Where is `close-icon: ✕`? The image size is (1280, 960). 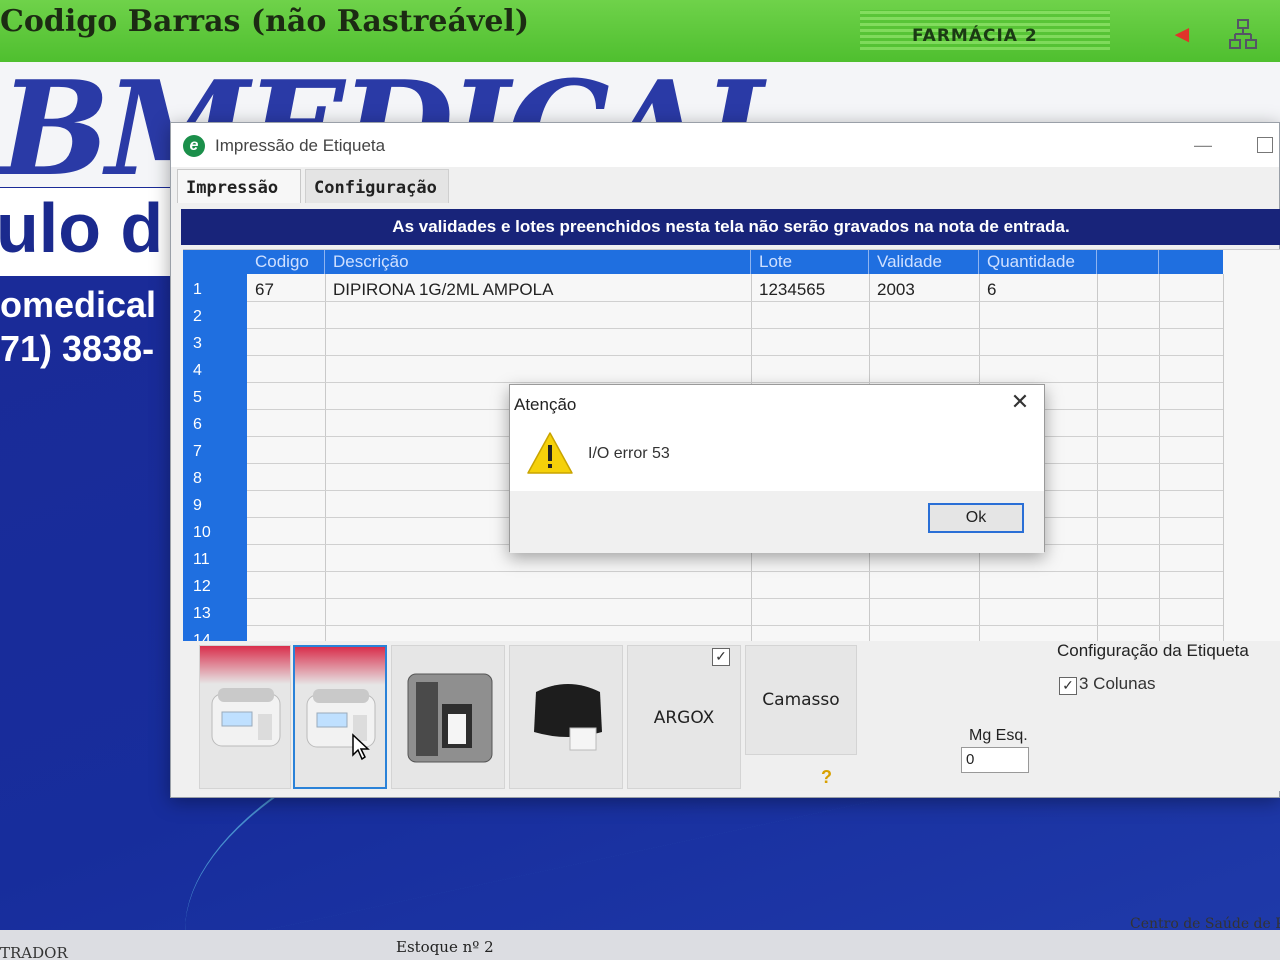
close-icon: ✕ is located at coordinates (1020, 401).